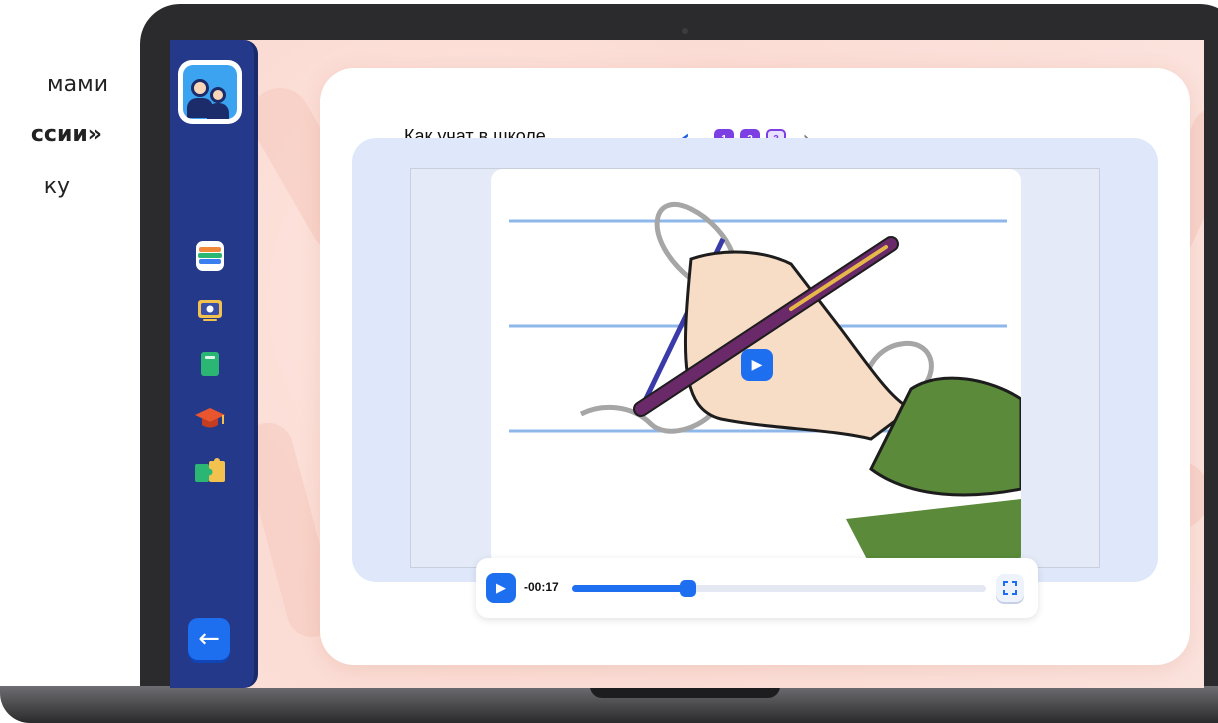 The height and width of the screenshot is (723, 1218). I want to click on camera, so click(685, 31).